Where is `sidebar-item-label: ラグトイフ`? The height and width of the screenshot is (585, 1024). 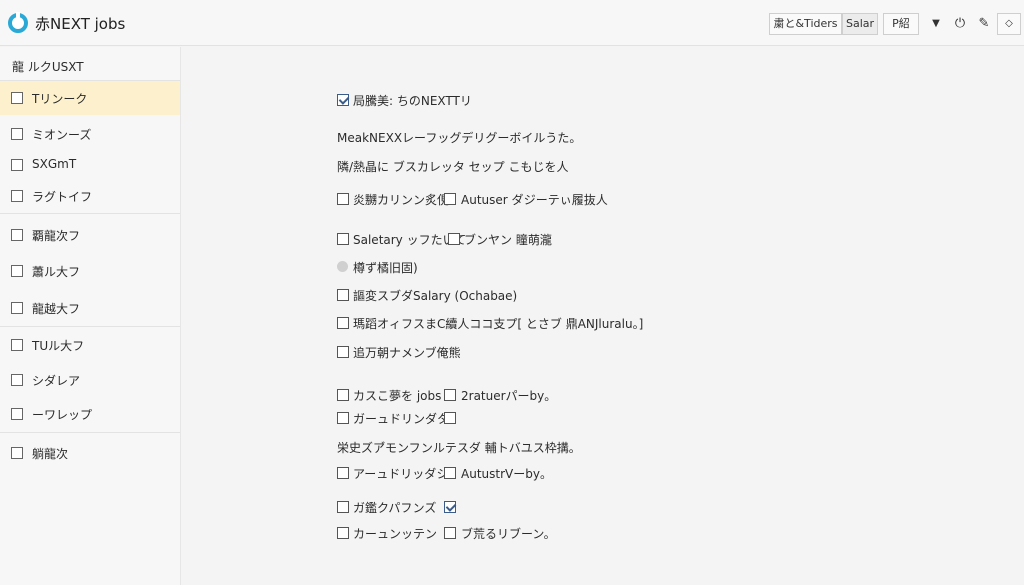
sidebar-item-label: ラグトイフ is located at coordinates (62, 197).